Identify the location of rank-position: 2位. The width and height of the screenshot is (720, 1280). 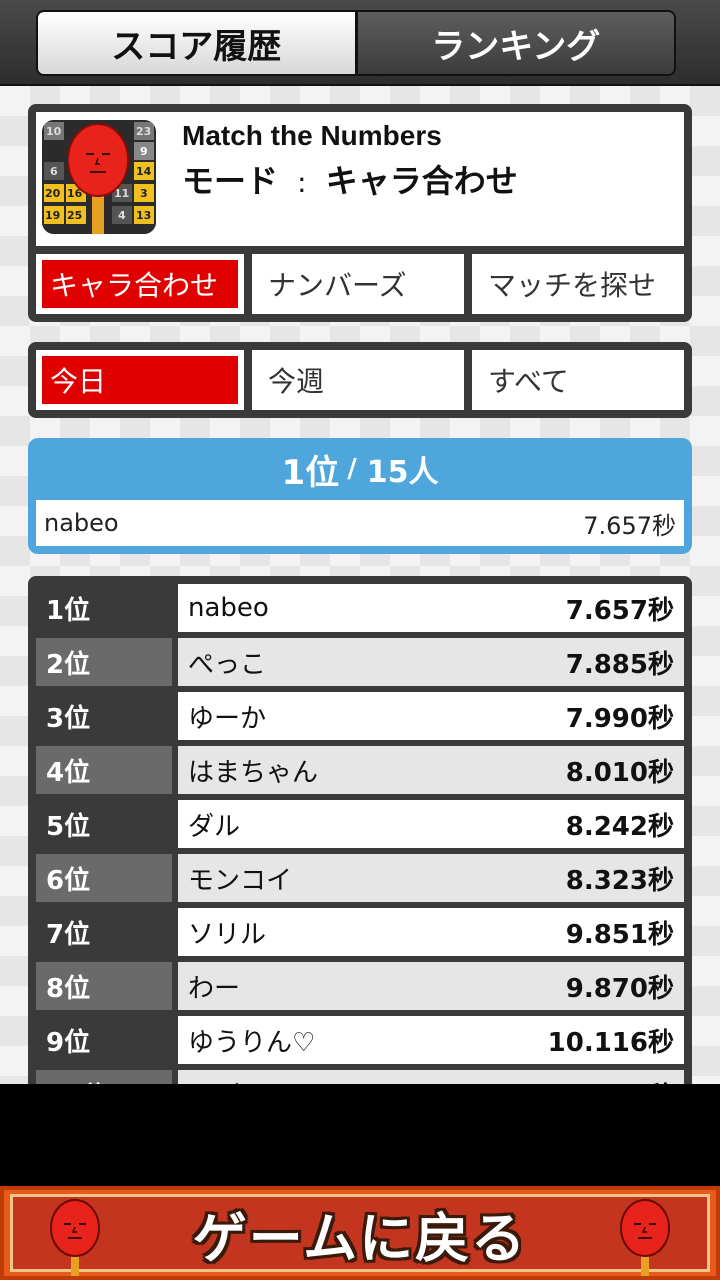
(104, 662).